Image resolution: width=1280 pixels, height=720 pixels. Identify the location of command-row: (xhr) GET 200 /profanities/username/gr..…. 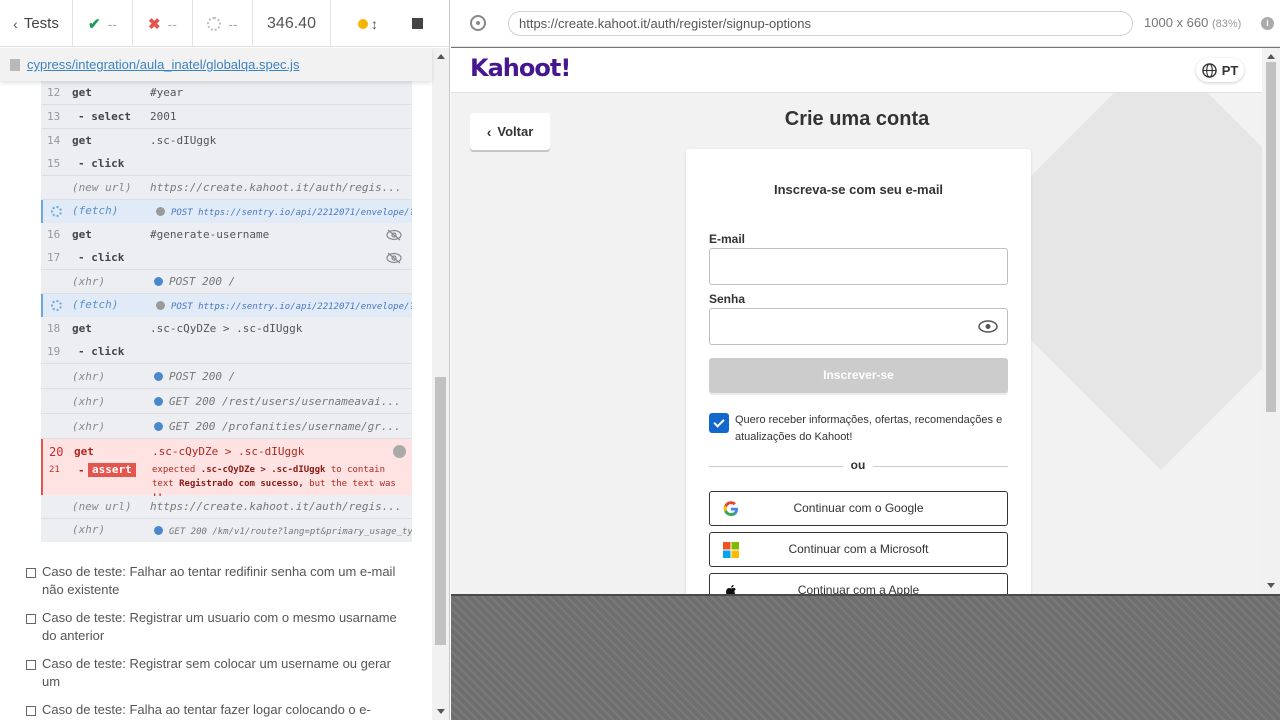
(226, 426).